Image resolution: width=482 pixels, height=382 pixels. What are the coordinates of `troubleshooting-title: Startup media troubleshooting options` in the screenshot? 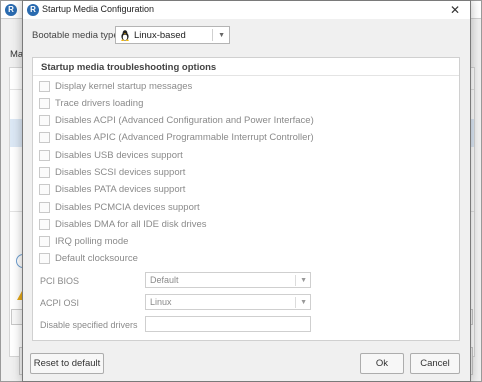 It's located at (129, 67).